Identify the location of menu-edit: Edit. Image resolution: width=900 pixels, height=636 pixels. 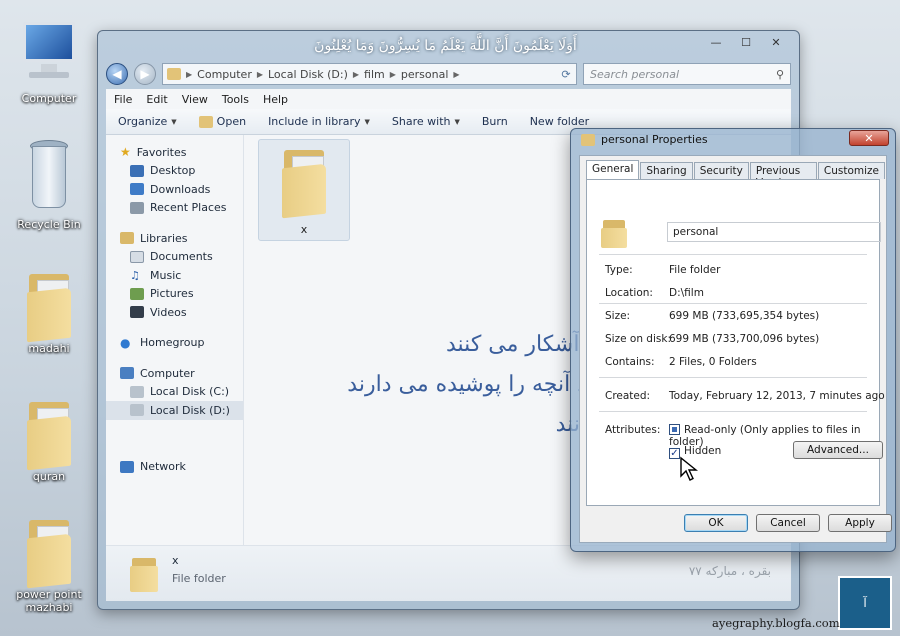
(156, 99).